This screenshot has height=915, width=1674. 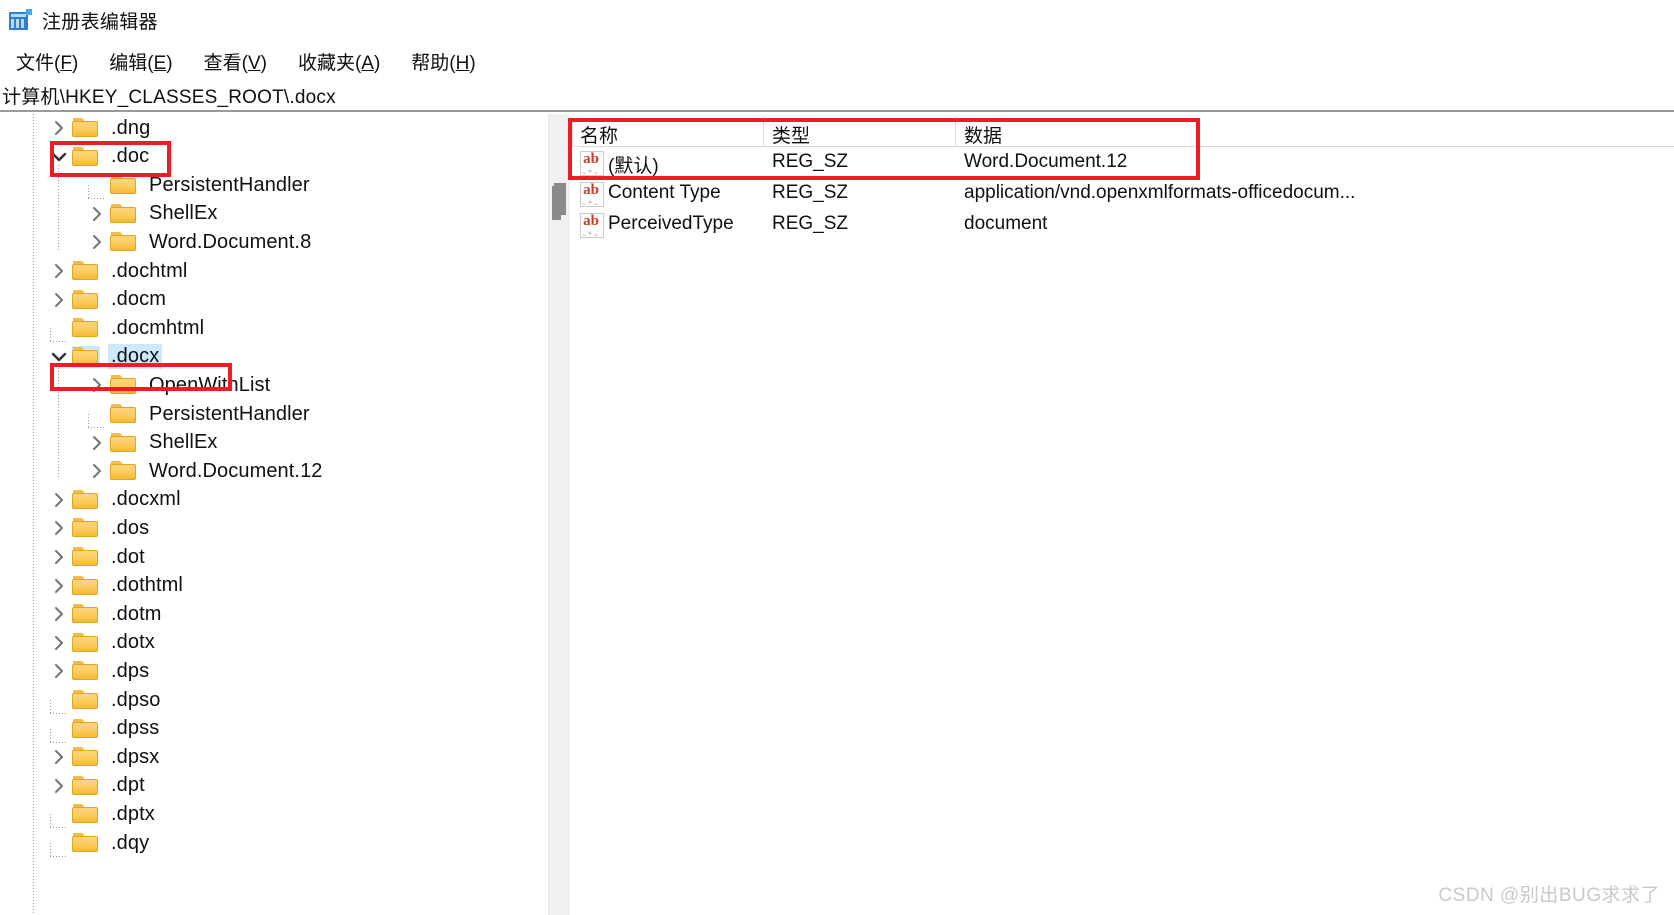 What do you see at coordinates (205, 471) in the screenshot?
I see `tree-node-word.document.12: Word.Document.12` at bounding box center [205, 471].